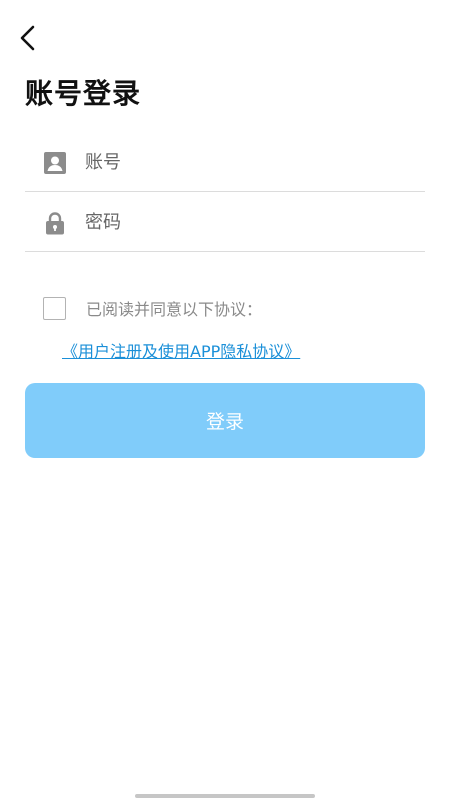  I want to click on agreement-row: 已阅读并同意以下协议：, so click(152, 308).